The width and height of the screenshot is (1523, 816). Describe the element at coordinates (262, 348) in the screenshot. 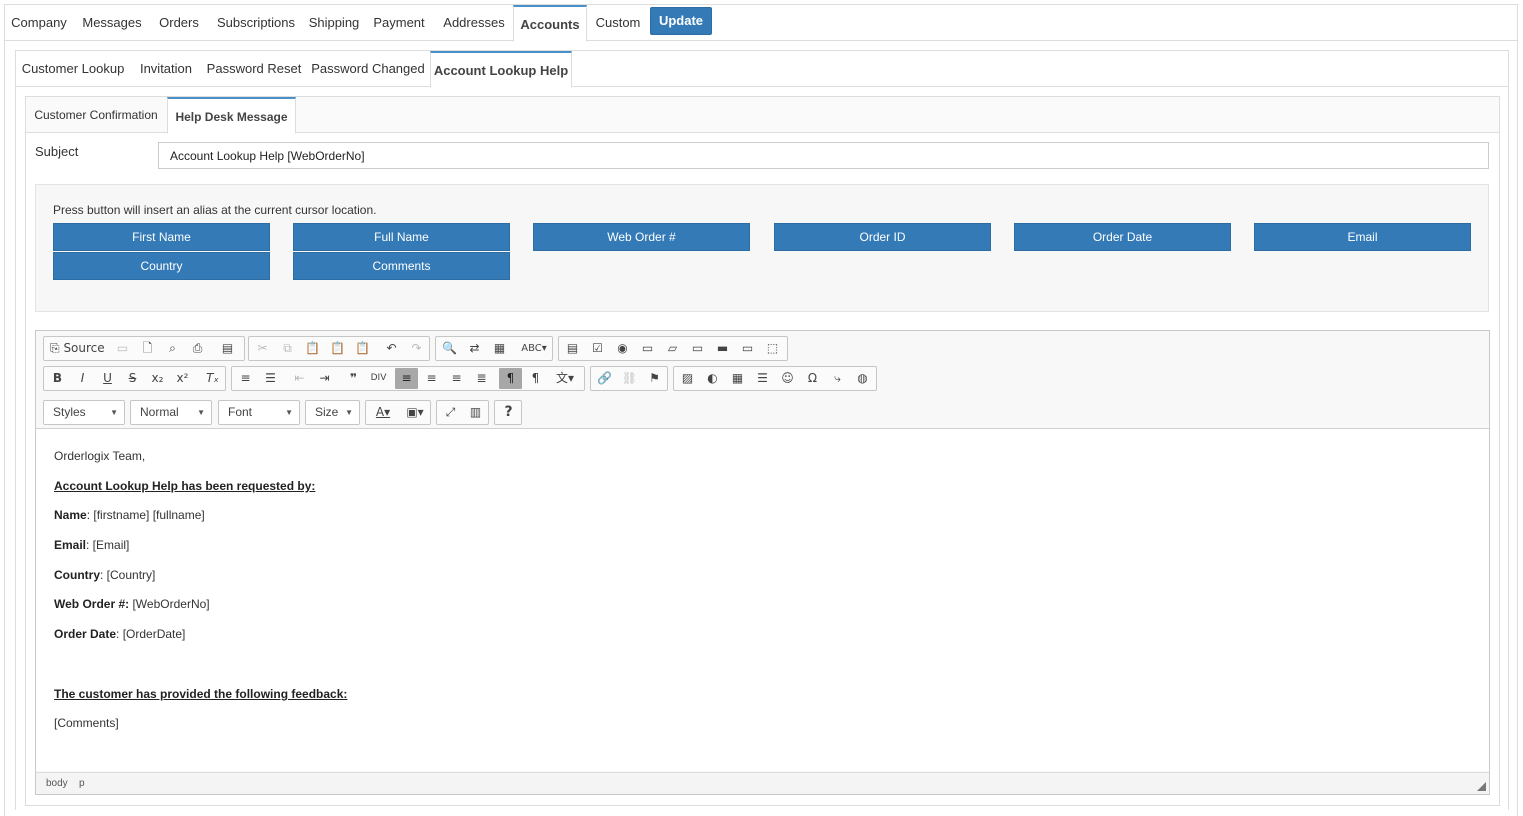

I see `cut-icon: ✂` at that location.